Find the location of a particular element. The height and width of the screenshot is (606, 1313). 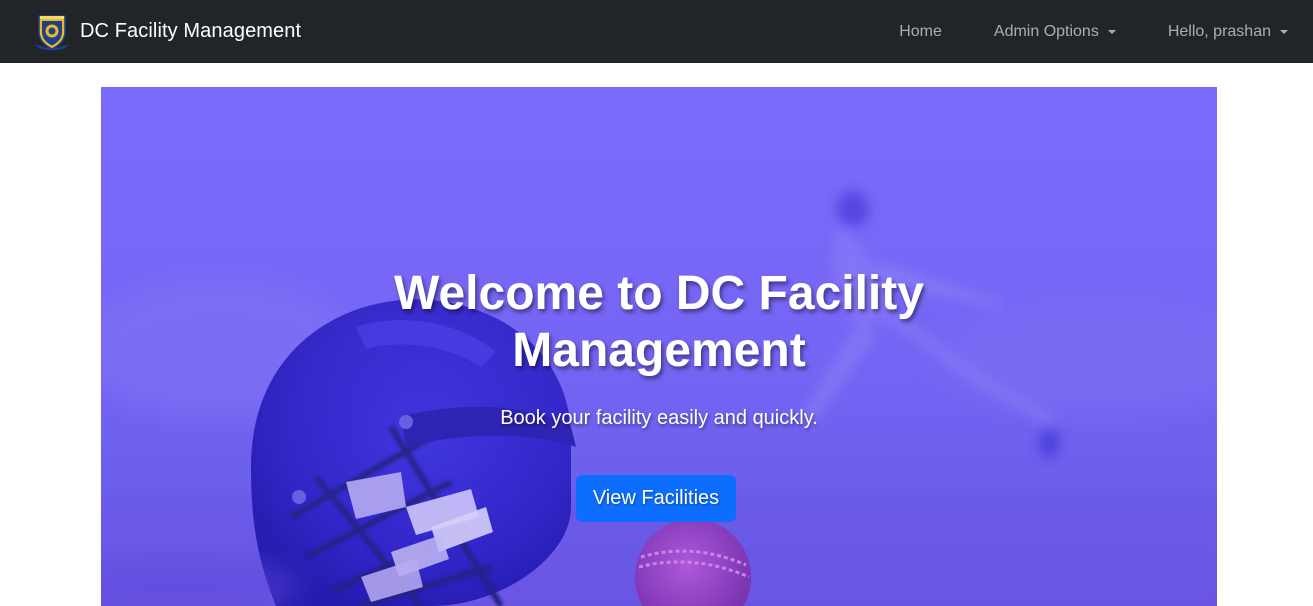

hero-subtitle: Book your facility easily and quickly. is located at coordinates (659, 418).